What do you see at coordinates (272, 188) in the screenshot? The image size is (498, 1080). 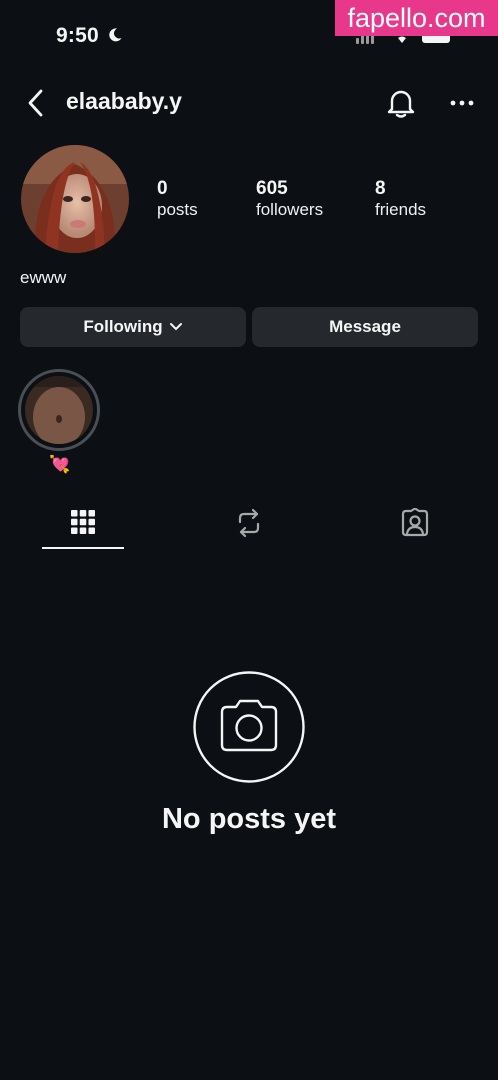 I see `followers-count: 605` at bounding box center [272, 188].